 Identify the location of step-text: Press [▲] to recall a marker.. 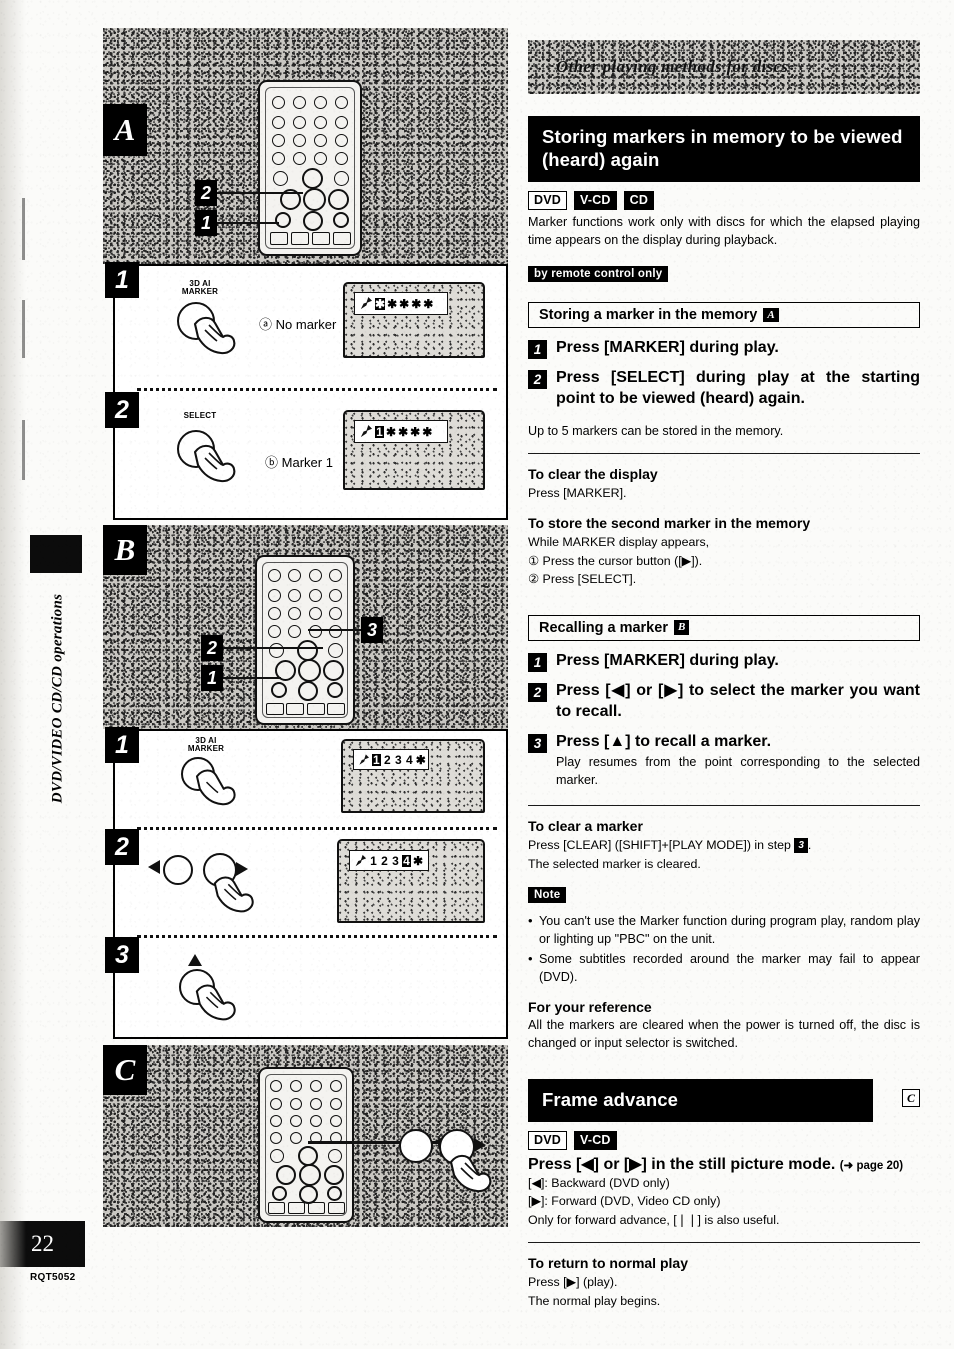
(664, 741).